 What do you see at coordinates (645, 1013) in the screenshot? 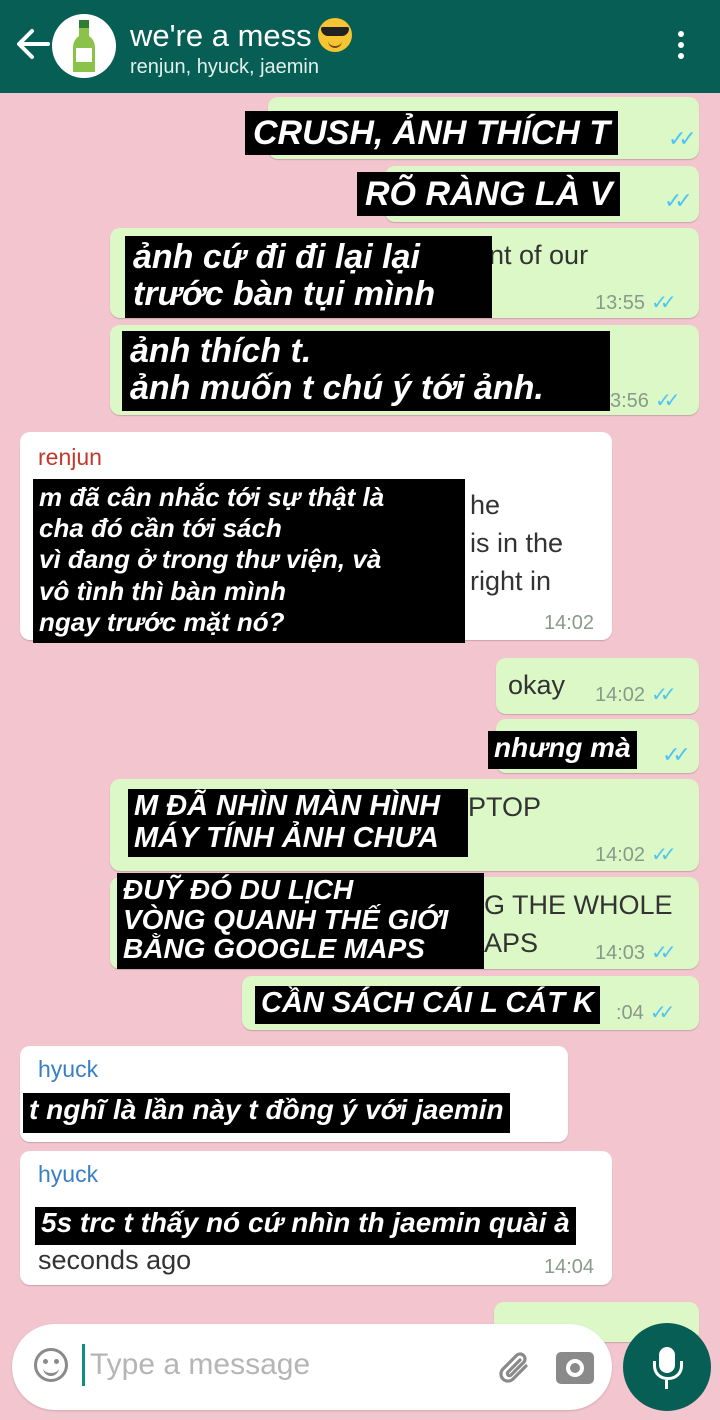
I see `message-time: :04 ✓✓` at bounding box center [645, 1013].